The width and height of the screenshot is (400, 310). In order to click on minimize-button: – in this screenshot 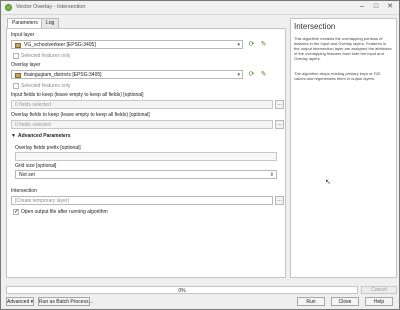, I will do `click(362, 7)`.